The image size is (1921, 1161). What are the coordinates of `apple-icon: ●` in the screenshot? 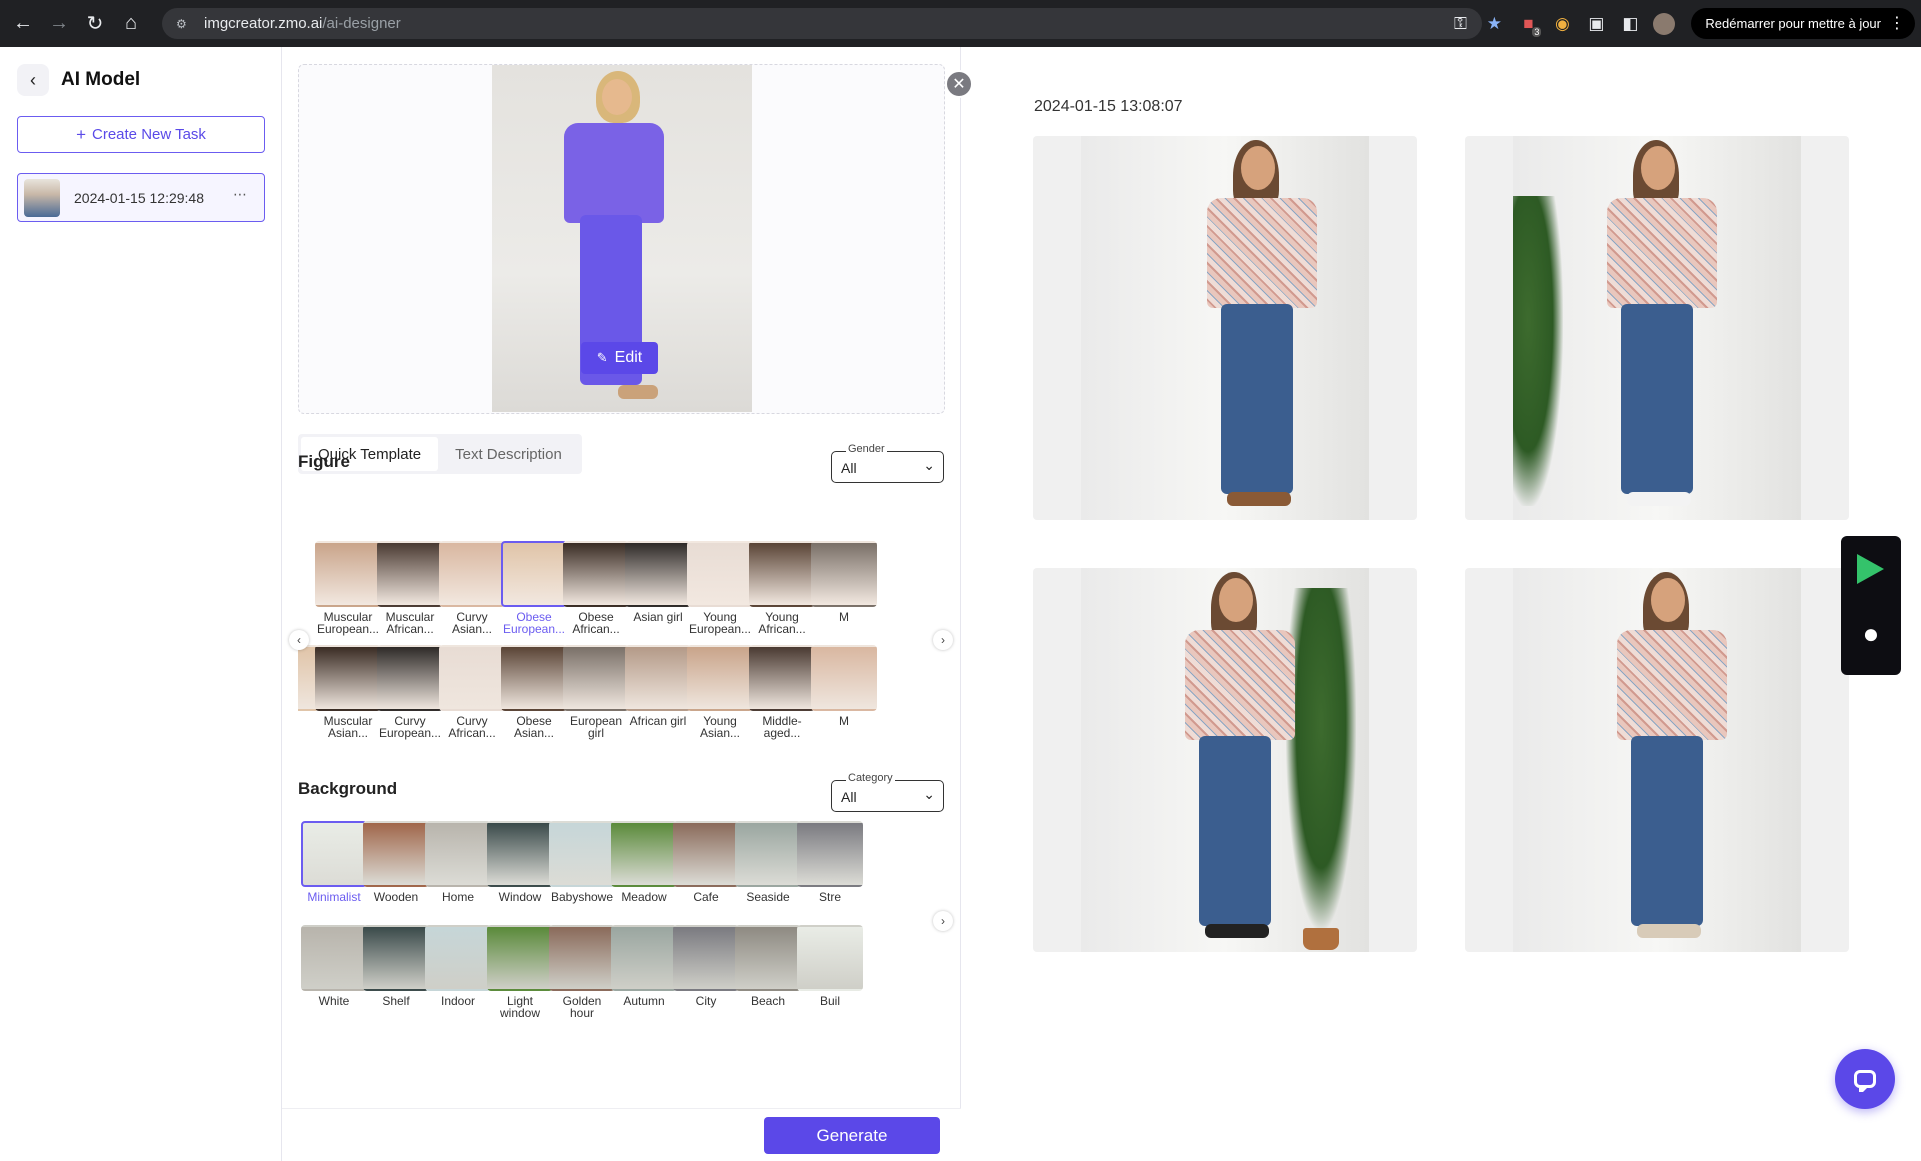 It's located at (1871, 634).